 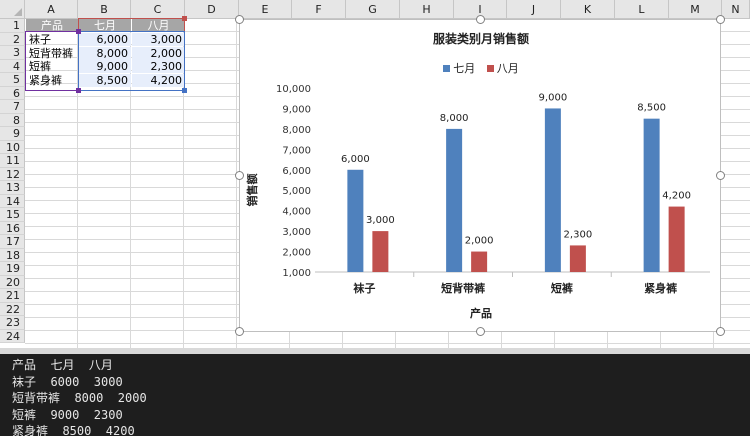 What do you see at coordinates (296, 212) in the screenshot?
I see `y-tick-label: 4,000` at bounding box center [296, 212].